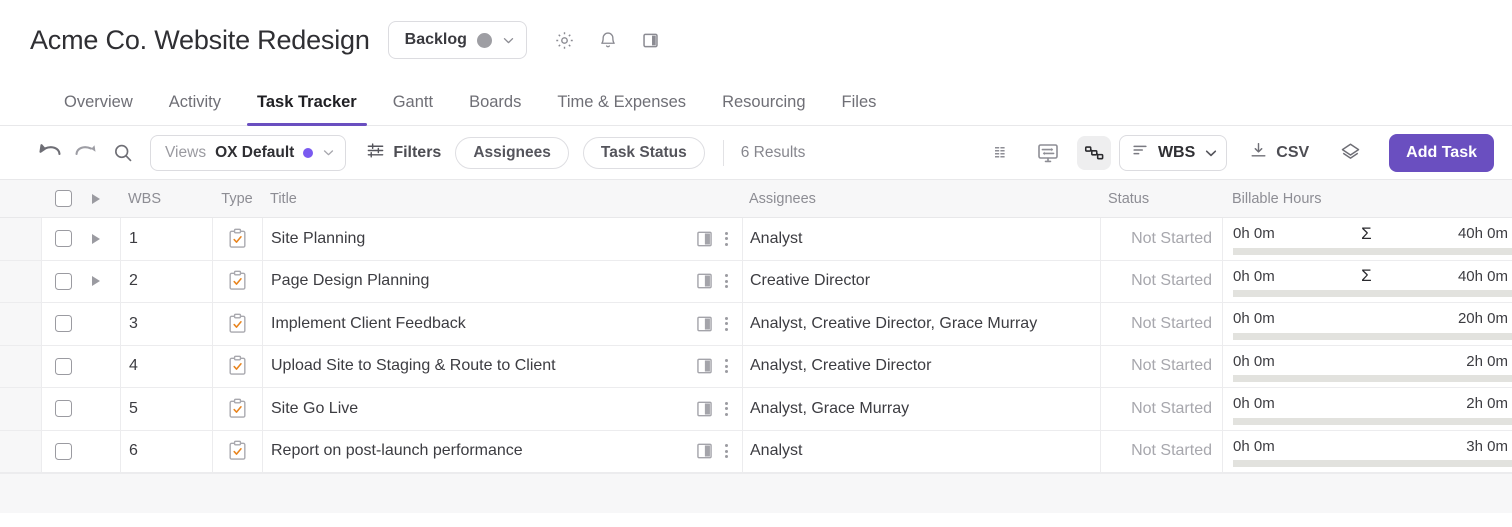  I want to click on tab-resourcing: Resourcing, so click(763, 102).